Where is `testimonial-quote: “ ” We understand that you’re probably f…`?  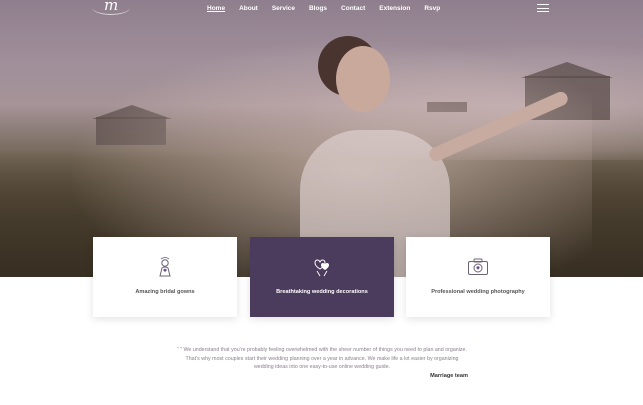
testimonial-quote: “ ” We understand that you’re probably f… is located at coordinates (322, 359).